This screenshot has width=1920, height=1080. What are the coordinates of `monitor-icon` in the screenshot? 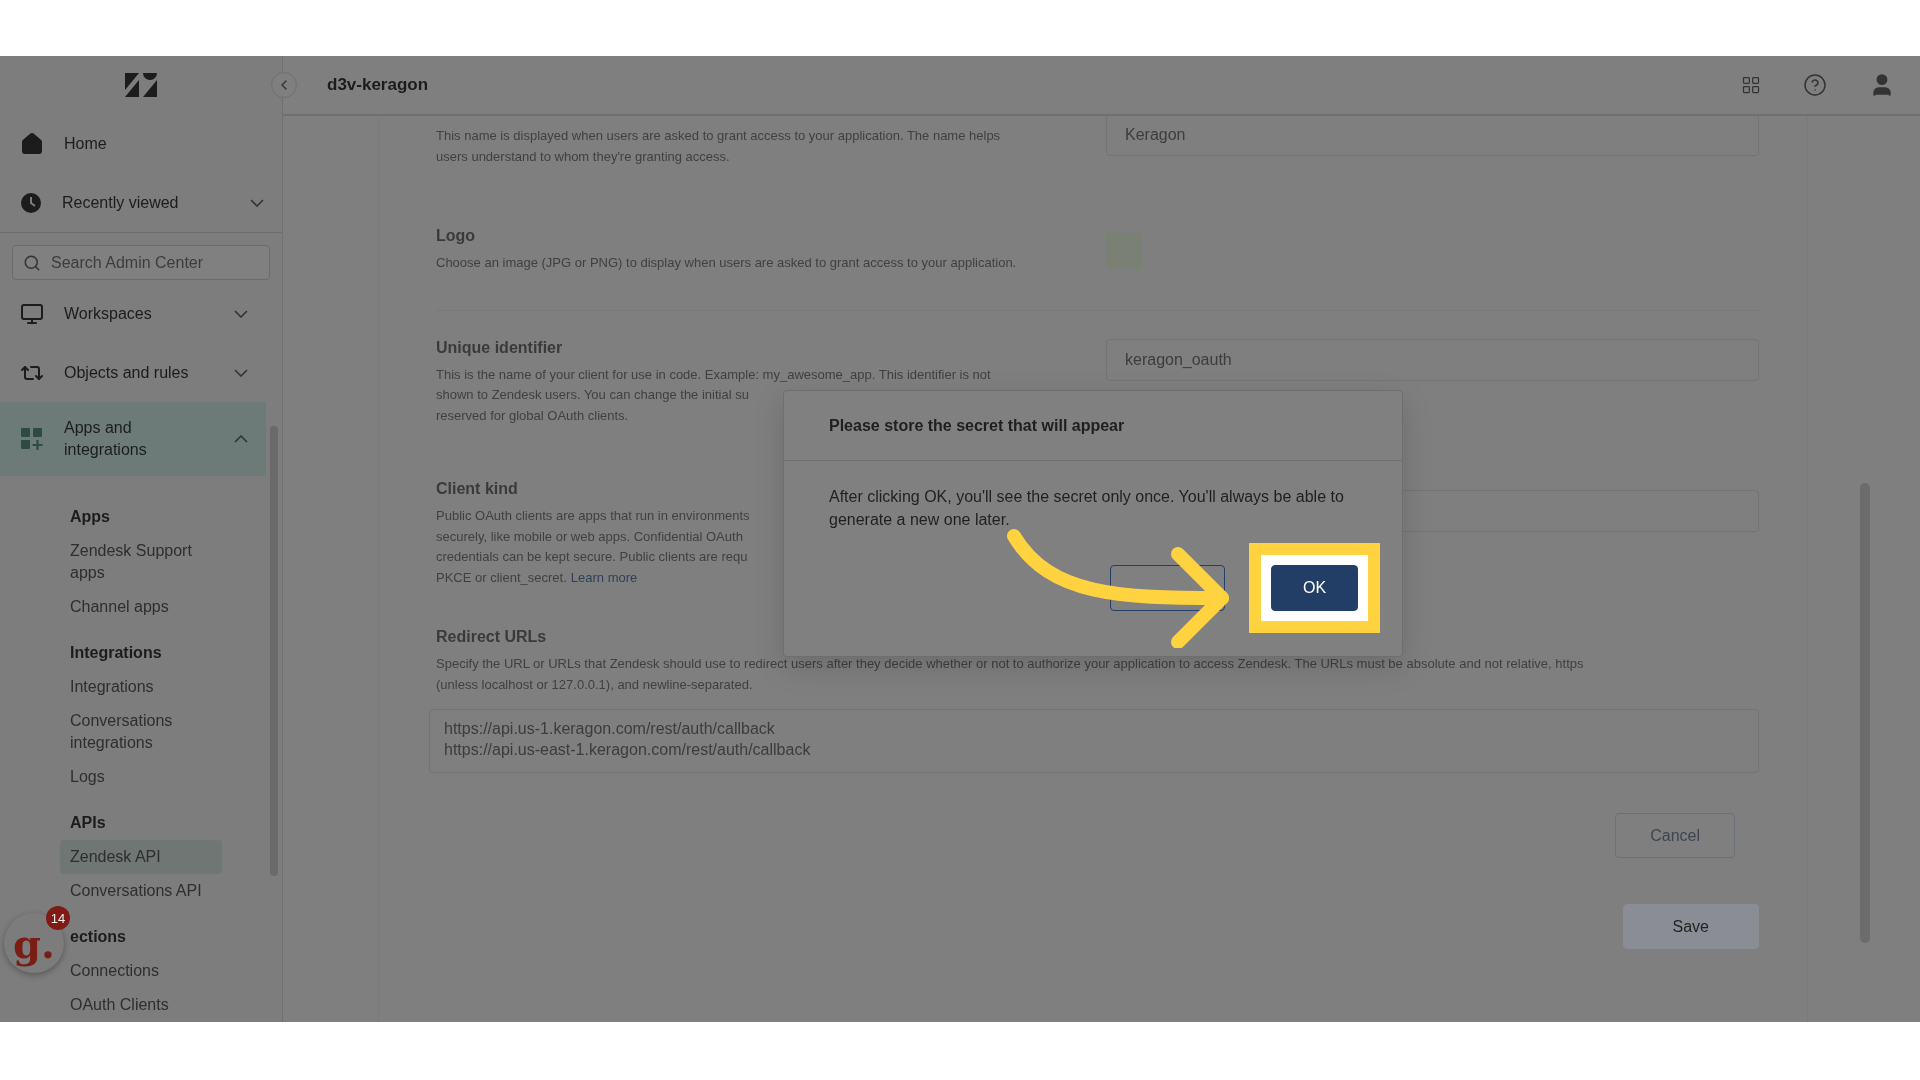 It's located at (32, 313).